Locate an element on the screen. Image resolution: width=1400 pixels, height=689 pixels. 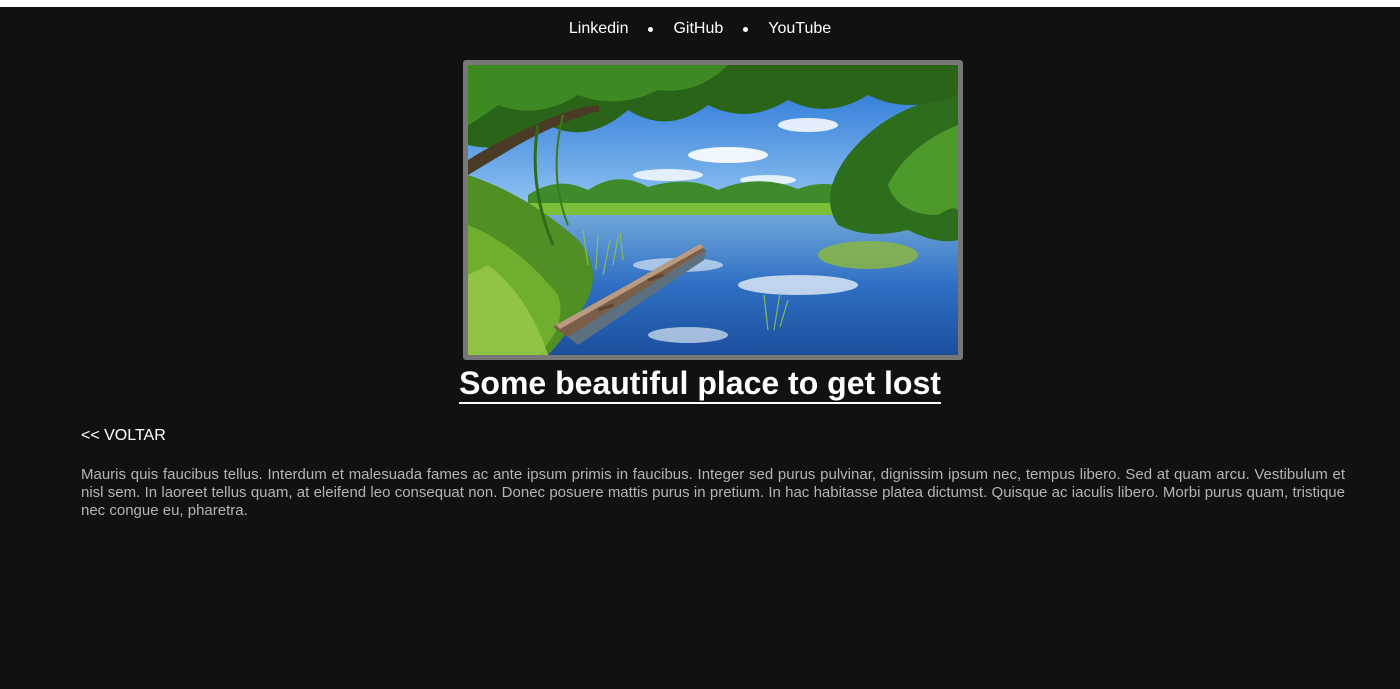
top-nav: Linkedin GitHub YouTube is located at coordinates (700, 29).